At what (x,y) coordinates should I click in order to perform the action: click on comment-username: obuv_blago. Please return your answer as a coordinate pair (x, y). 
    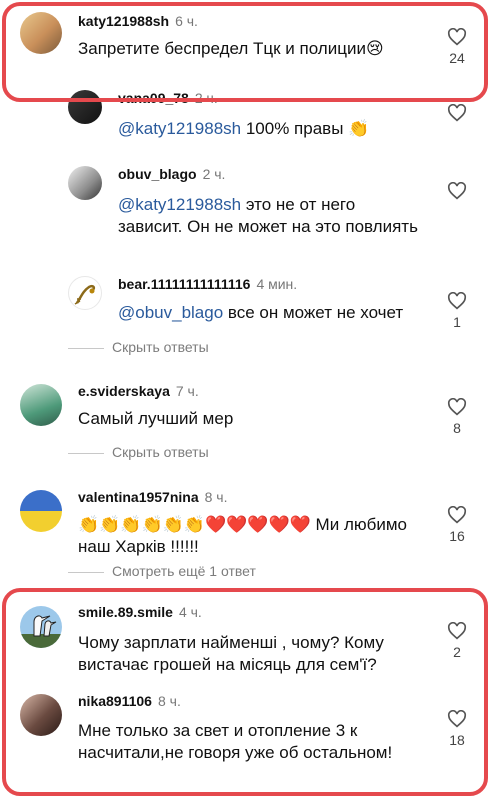
    Looking at the image, I should click on (157, 174).